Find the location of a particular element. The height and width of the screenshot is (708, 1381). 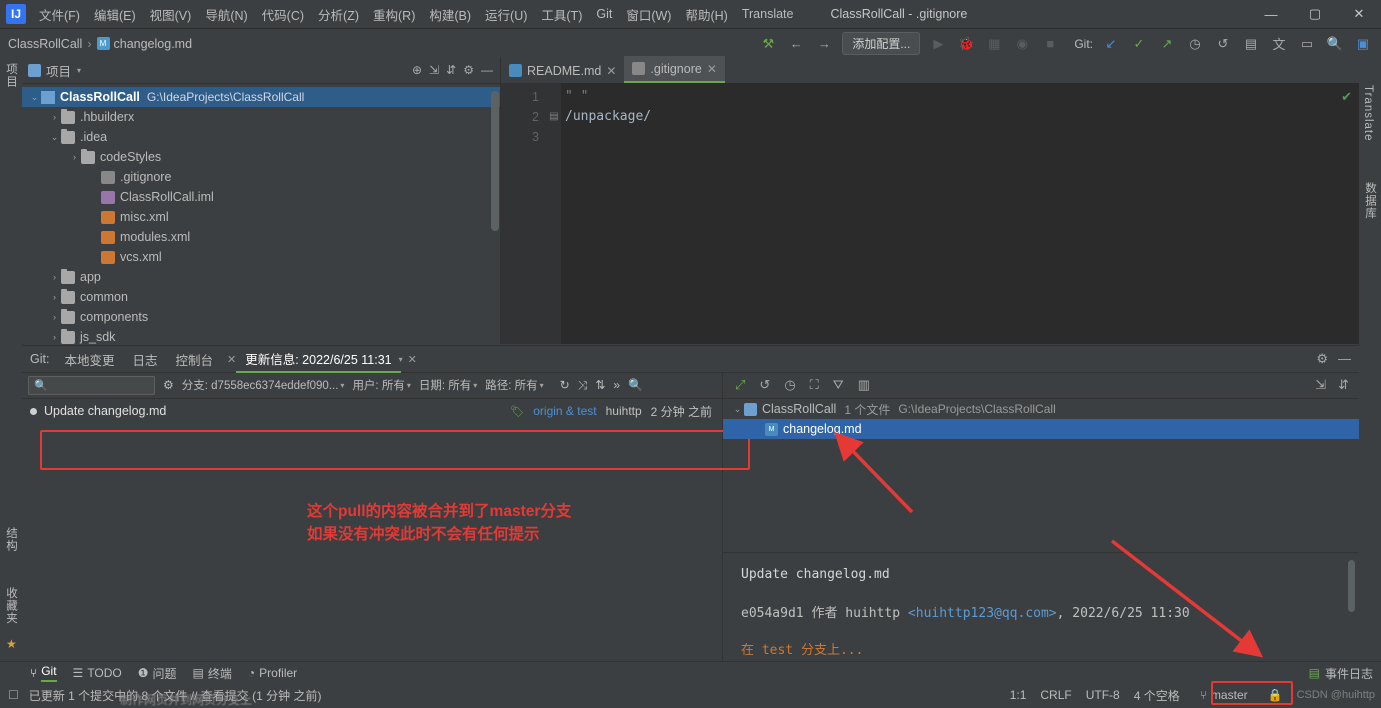

rollback-icon: ↺ is located at coordinates (1223, 44).